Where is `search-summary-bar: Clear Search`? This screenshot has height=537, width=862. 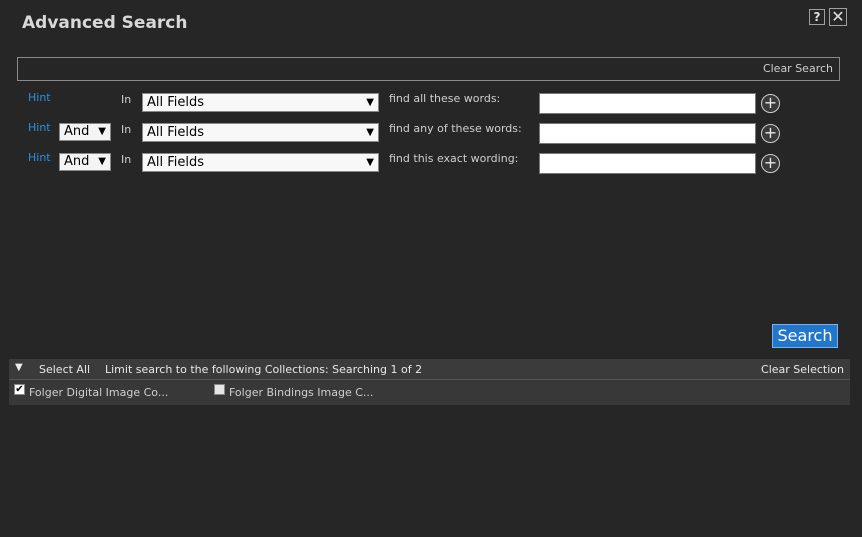
search-summary-bar: Clear Search is located at coordinates (428, 69).